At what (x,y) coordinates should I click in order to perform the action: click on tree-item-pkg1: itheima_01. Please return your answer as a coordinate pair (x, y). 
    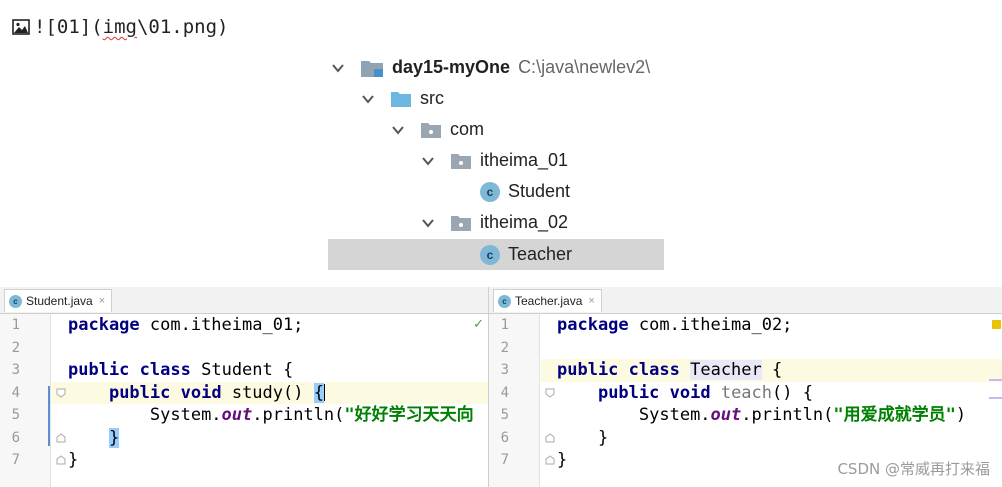
    Looking at the image, I should click on (494, 160).